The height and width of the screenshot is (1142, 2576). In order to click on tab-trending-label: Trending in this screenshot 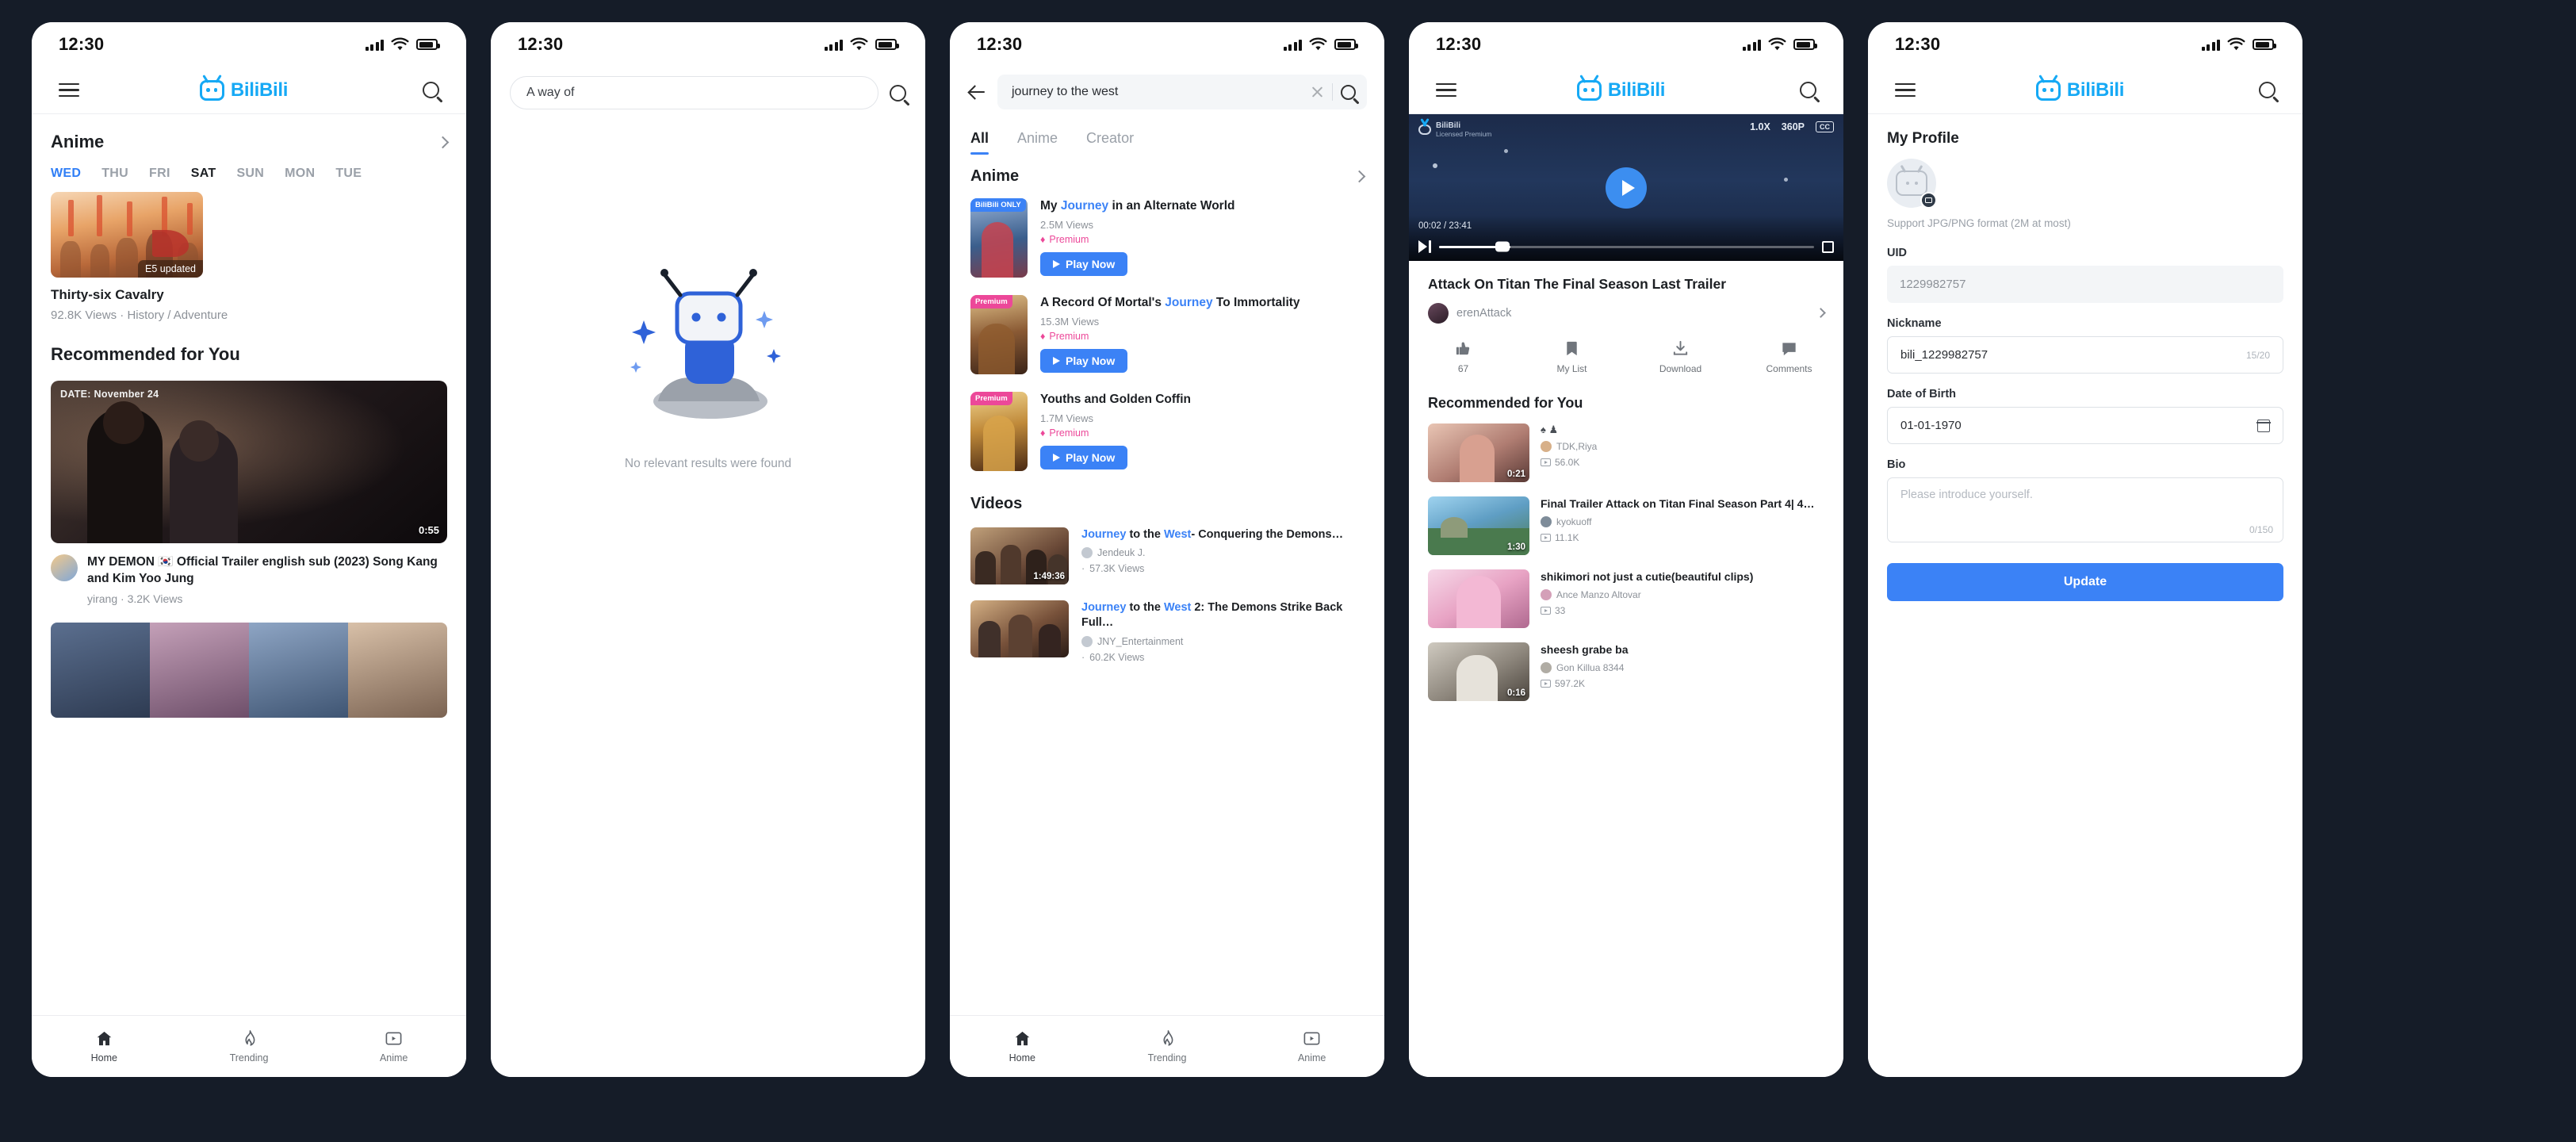, I will do `click(249, 1057)`.